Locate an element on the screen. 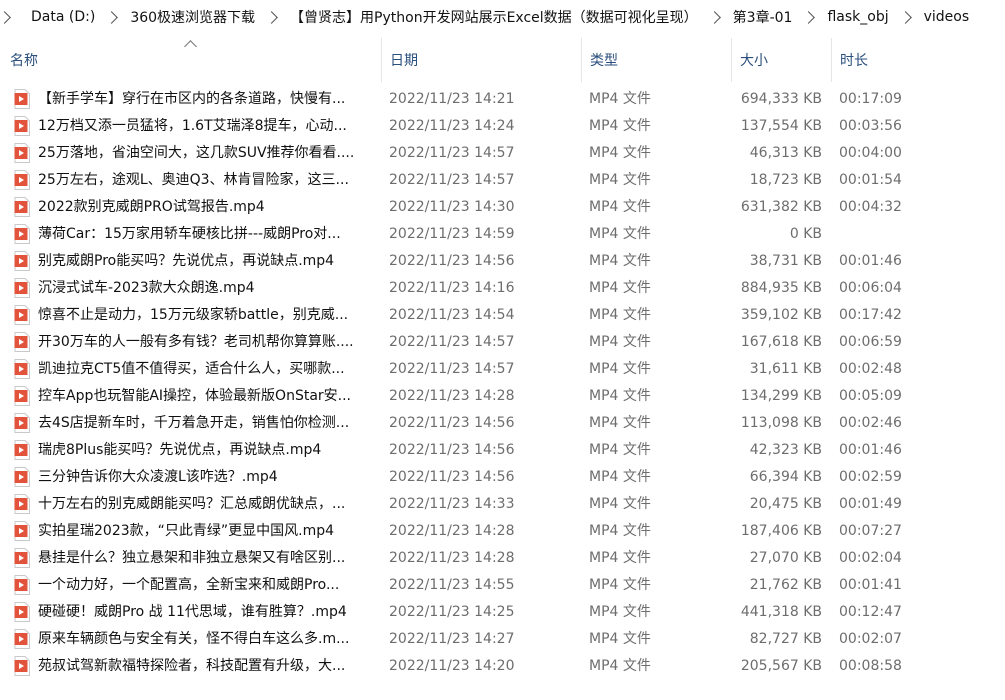  column-header-type: 类型 is located at coordinates (656, 60).